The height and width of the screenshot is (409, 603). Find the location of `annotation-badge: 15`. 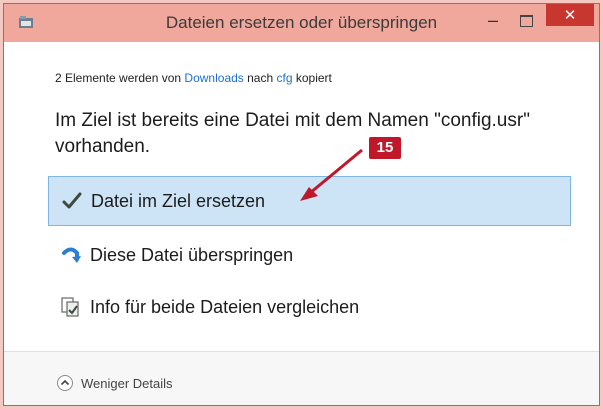

annotation-badge: 15 is located at coordinates (385, 148).